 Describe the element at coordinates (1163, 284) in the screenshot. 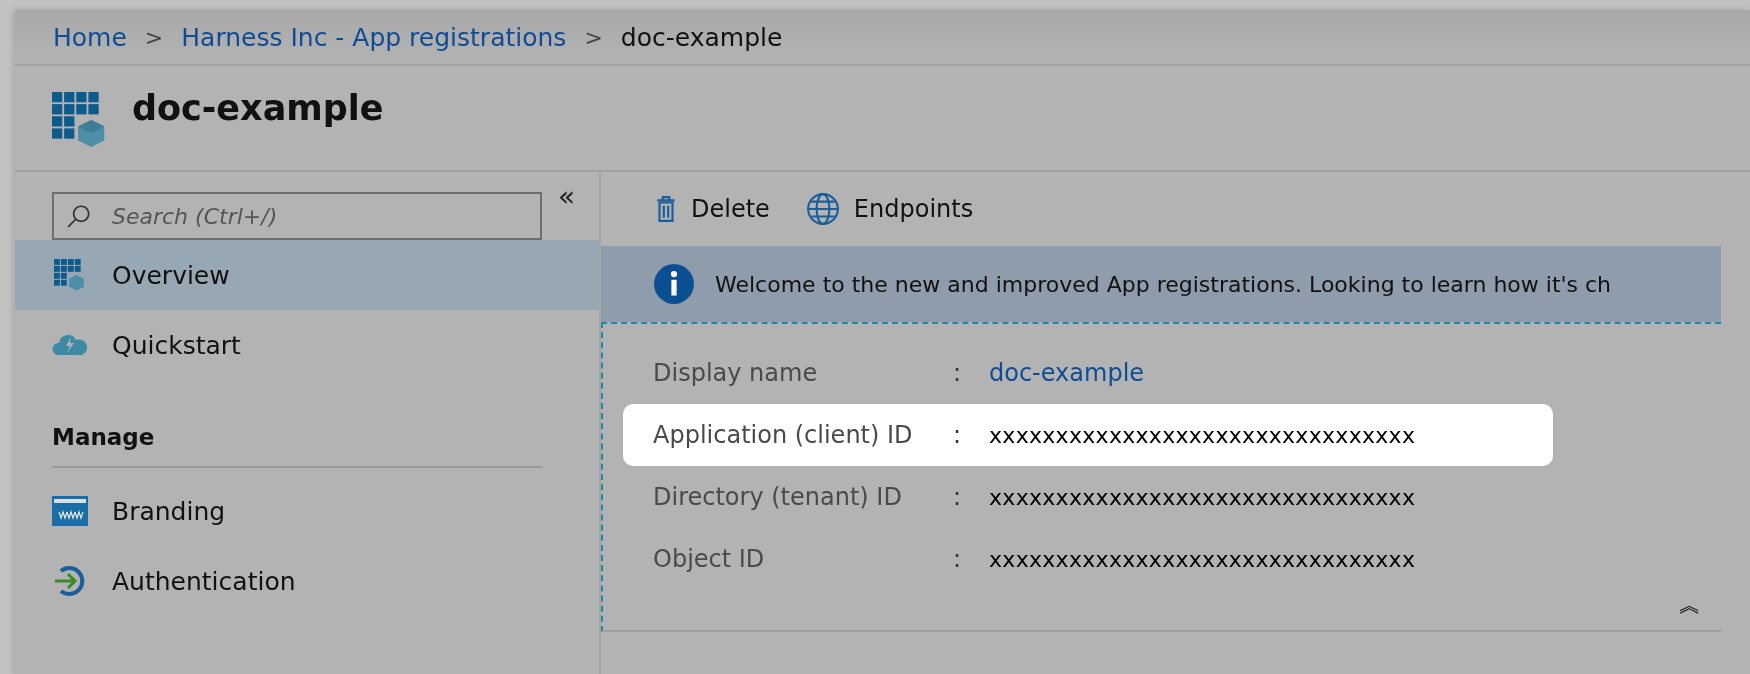

I see `banner-text: Welcome to the new and improved App registrations. Looking to learn how it's ch` at that location.